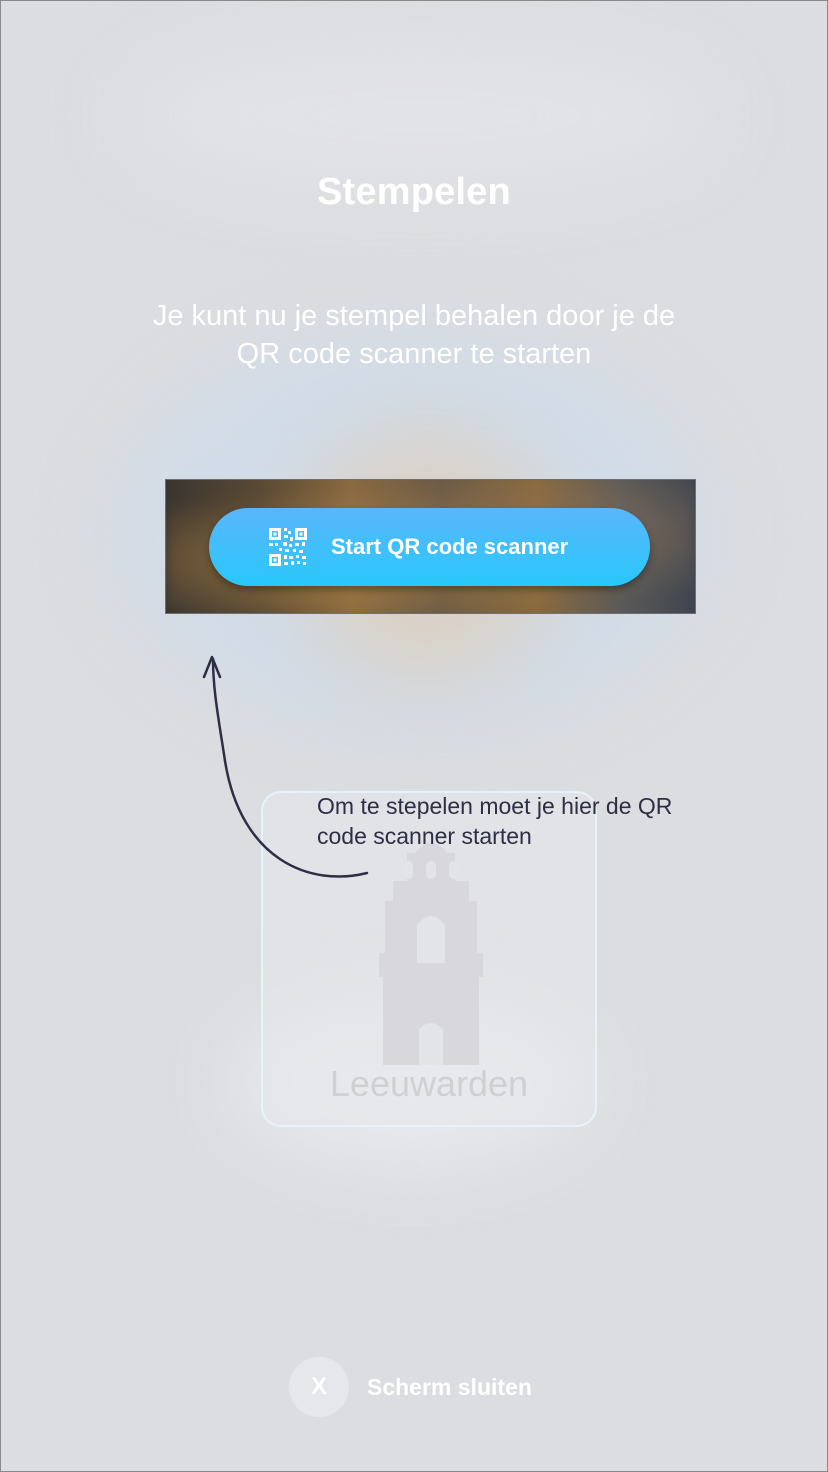 The height and width of the screenshot is (1472, 828). What do you see at coordinates (414, 192) in the screenshot?
I see `page-title: Stempelen` at bounding box center [414, 192].